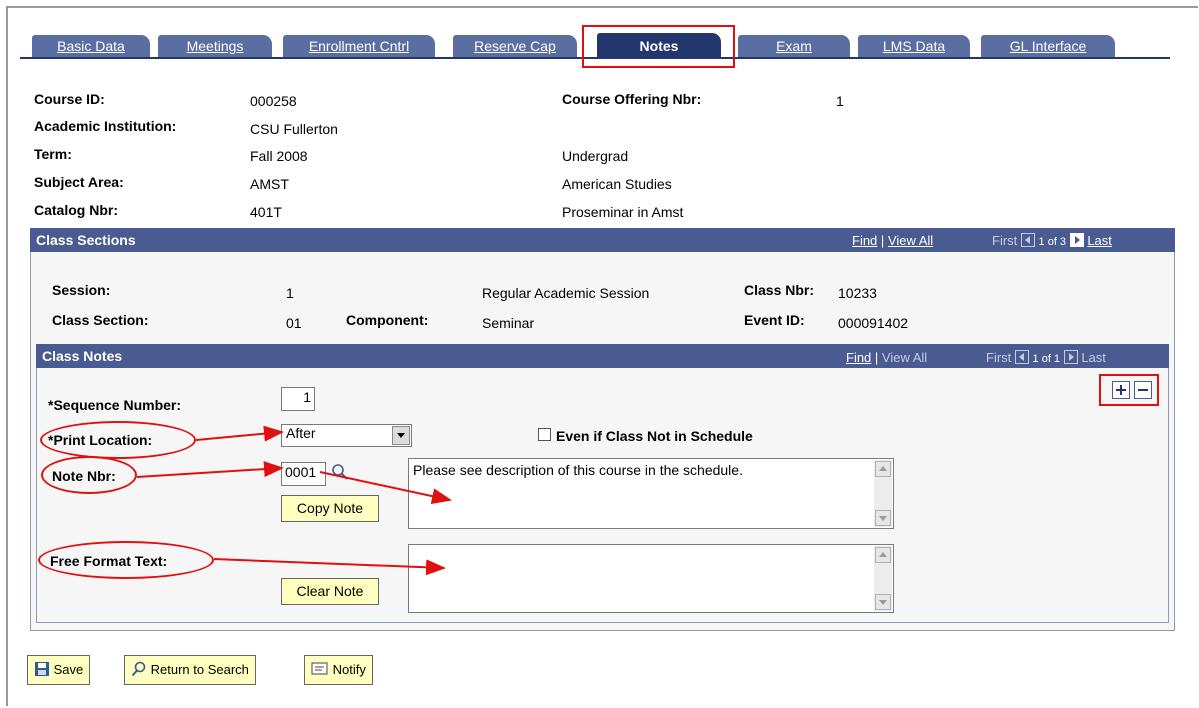 The width and height of the screenshot is (1199, 708). Describe the element at coordinates (349, 669) in the screenshot. I see `notify-label: Notify` at that location.